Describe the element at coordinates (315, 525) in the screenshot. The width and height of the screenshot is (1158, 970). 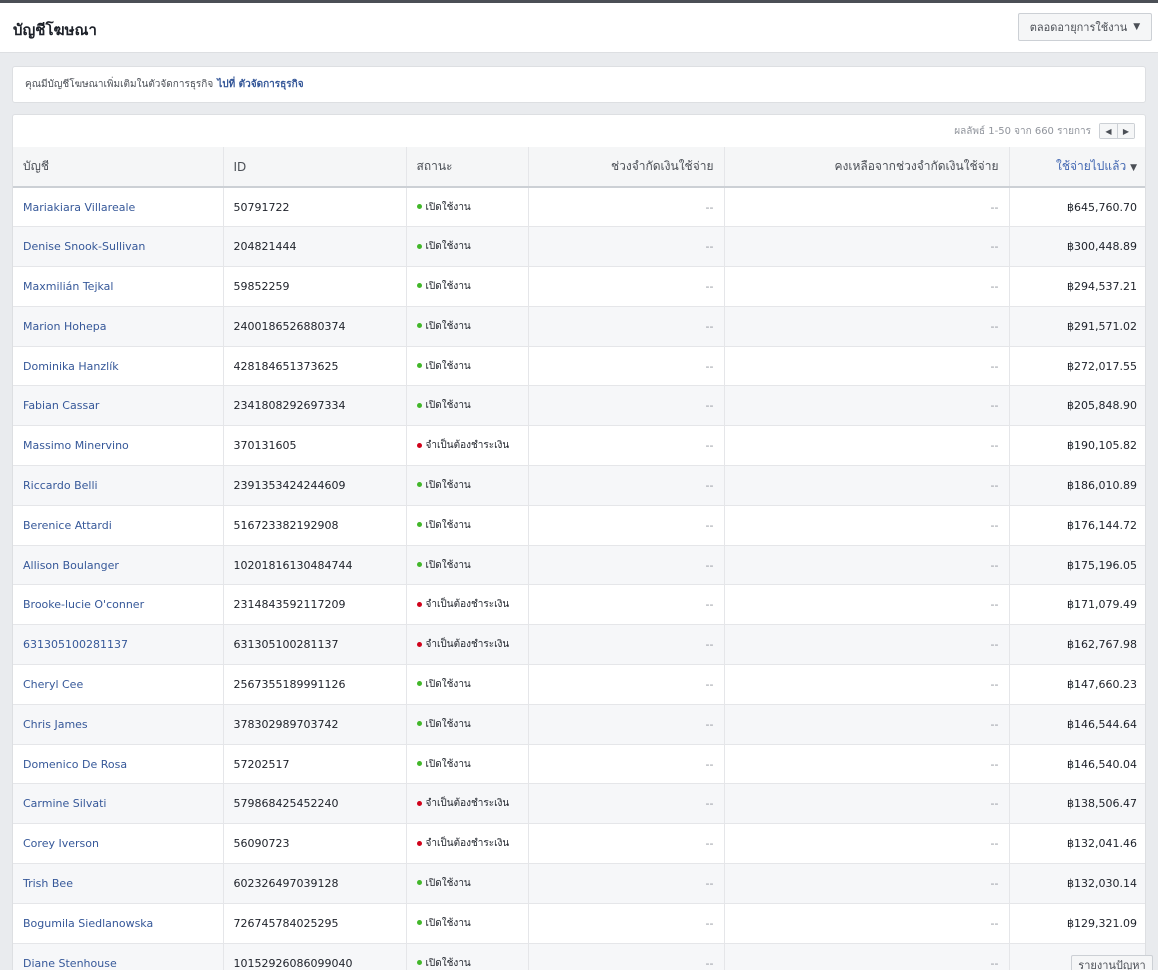
I see `account-id: 516723382192908` at that location.